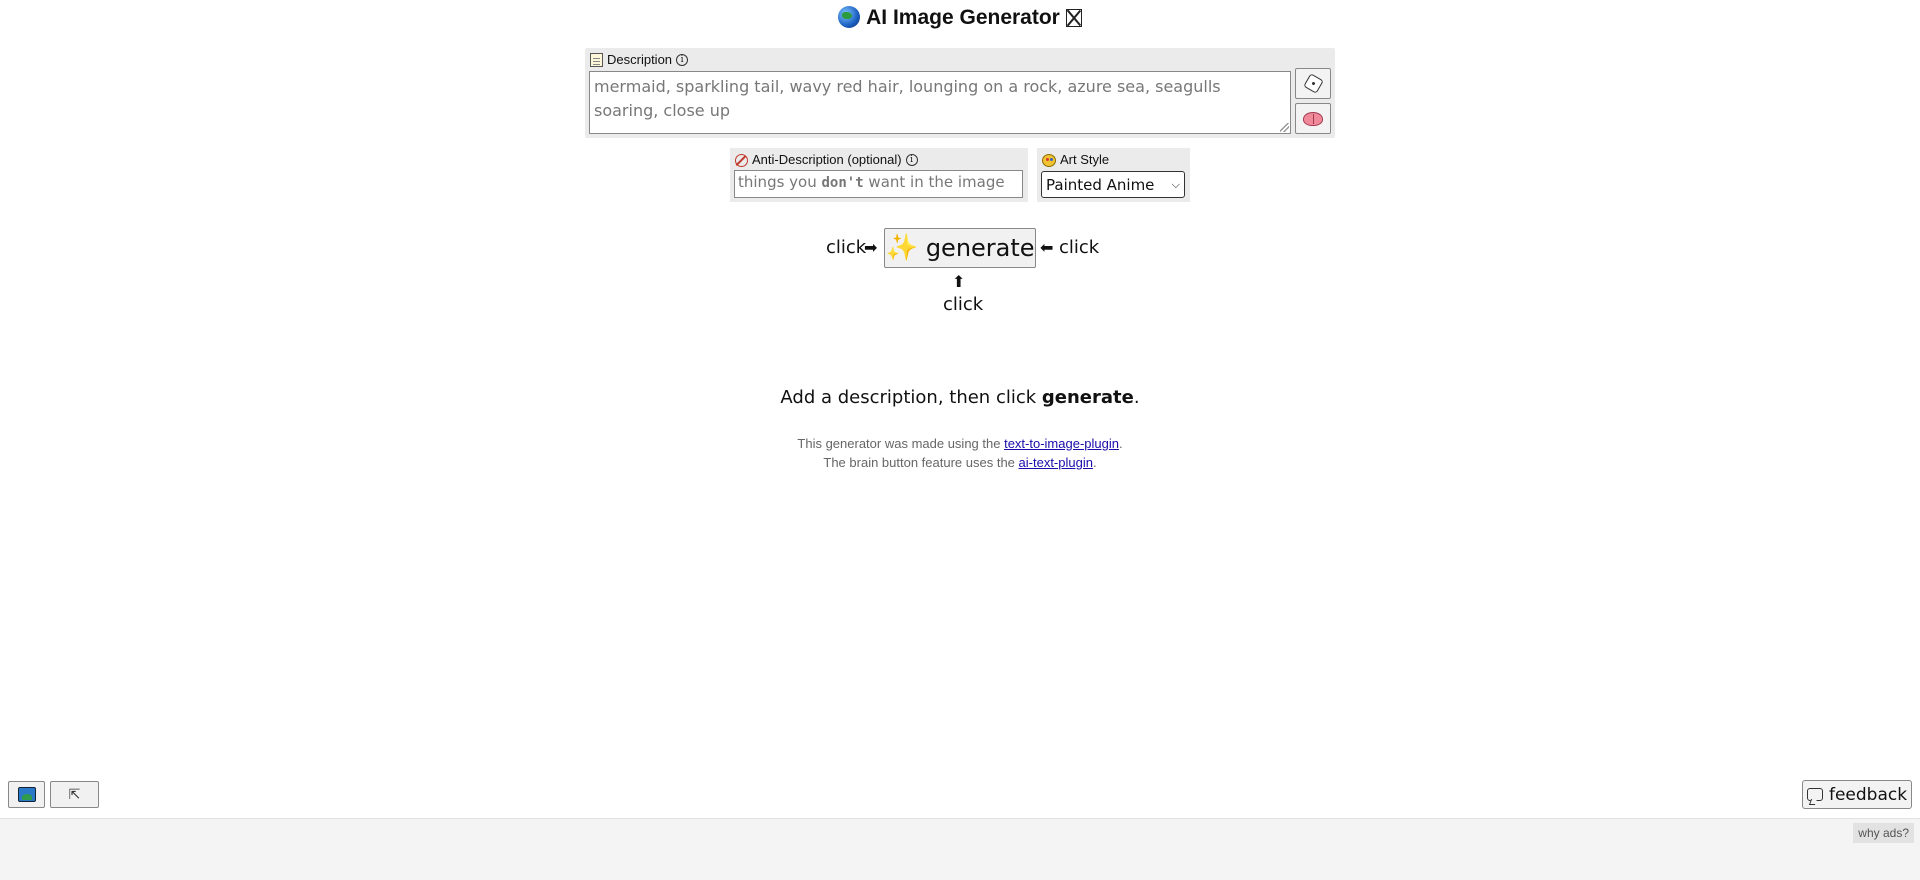 The width and height of the screenshot is (1920, 880). Describe the element at coordinates (827, 159) in the screenshot. I see `anti-description-label: Anti-Description (optional)` at that location.